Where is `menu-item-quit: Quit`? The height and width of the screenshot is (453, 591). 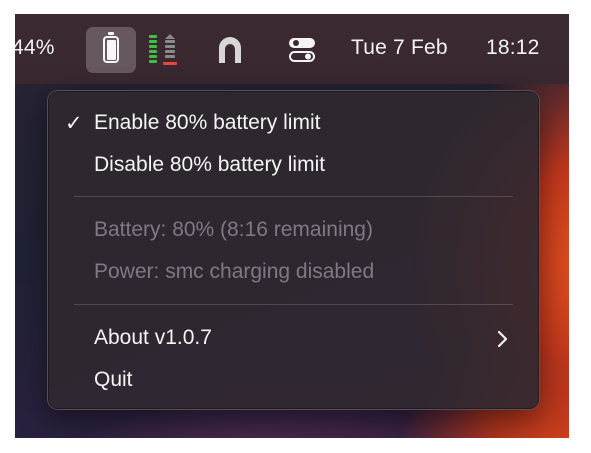 menu-item-quit: Quit is located at coordinates (293, 381).